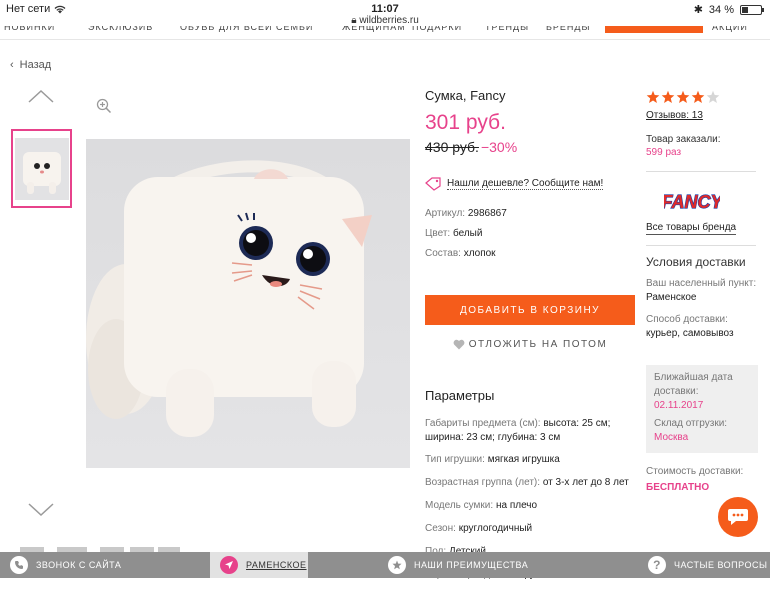  Describe the element at coordinates (455, 459) in the screenshot. I see `param-key: Тип игрушки:` at that location.